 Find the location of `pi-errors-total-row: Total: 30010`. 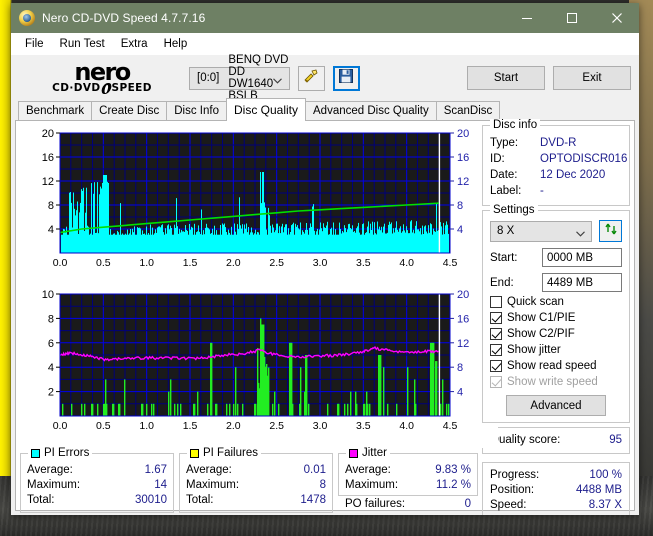

pi-errors-total-row: Total: 30010 is located at coordinates (97, 500).